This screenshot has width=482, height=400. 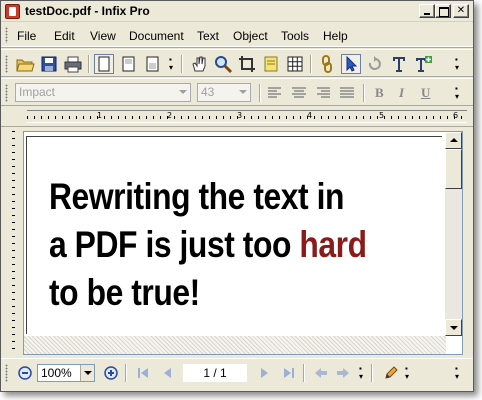 What do you see at coordinates (443, 11) in the screenshot?
I see `maximize-button` at bounding box center [443, 11].